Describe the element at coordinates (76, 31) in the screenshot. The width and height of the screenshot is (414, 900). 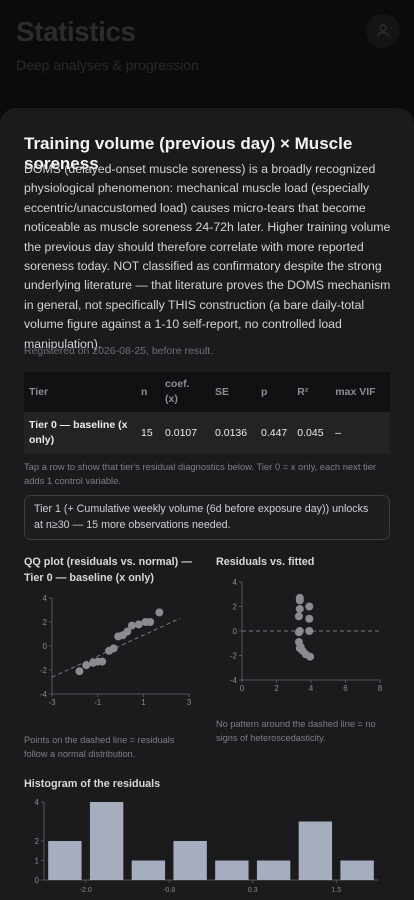
I see `page-title: Statistics` at that location.